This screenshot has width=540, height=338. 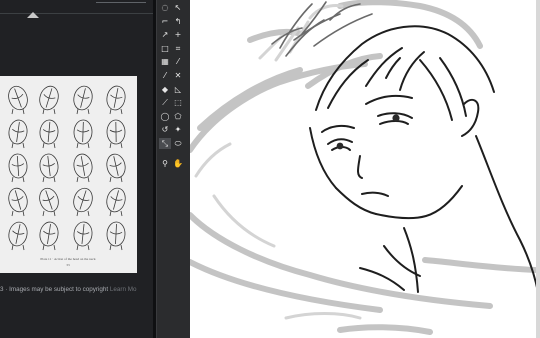 I want to click on zoom-icon: ⚲, so click(x=165, y=163).